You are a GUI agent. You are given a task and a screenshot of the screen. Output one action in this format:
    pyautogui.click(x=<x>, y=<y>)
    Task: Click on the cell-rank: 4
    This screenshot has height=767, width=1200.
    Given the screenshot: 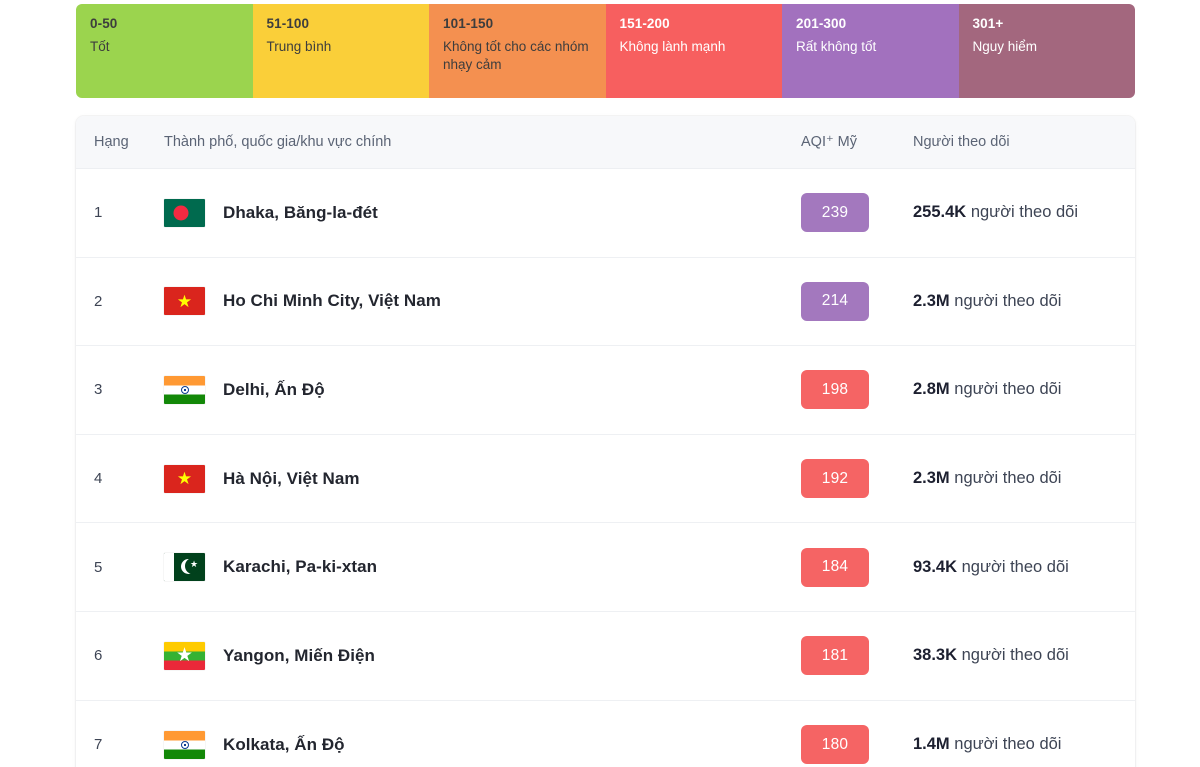 What is the action you would take?
    pyautogui.click(x=98, y=479)
    